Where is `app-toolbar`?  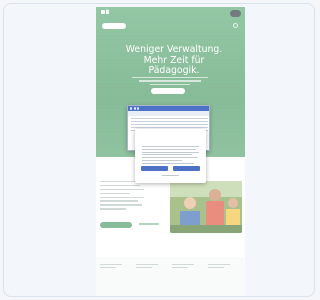
app-toolbar is located at coordinates (168, 113).